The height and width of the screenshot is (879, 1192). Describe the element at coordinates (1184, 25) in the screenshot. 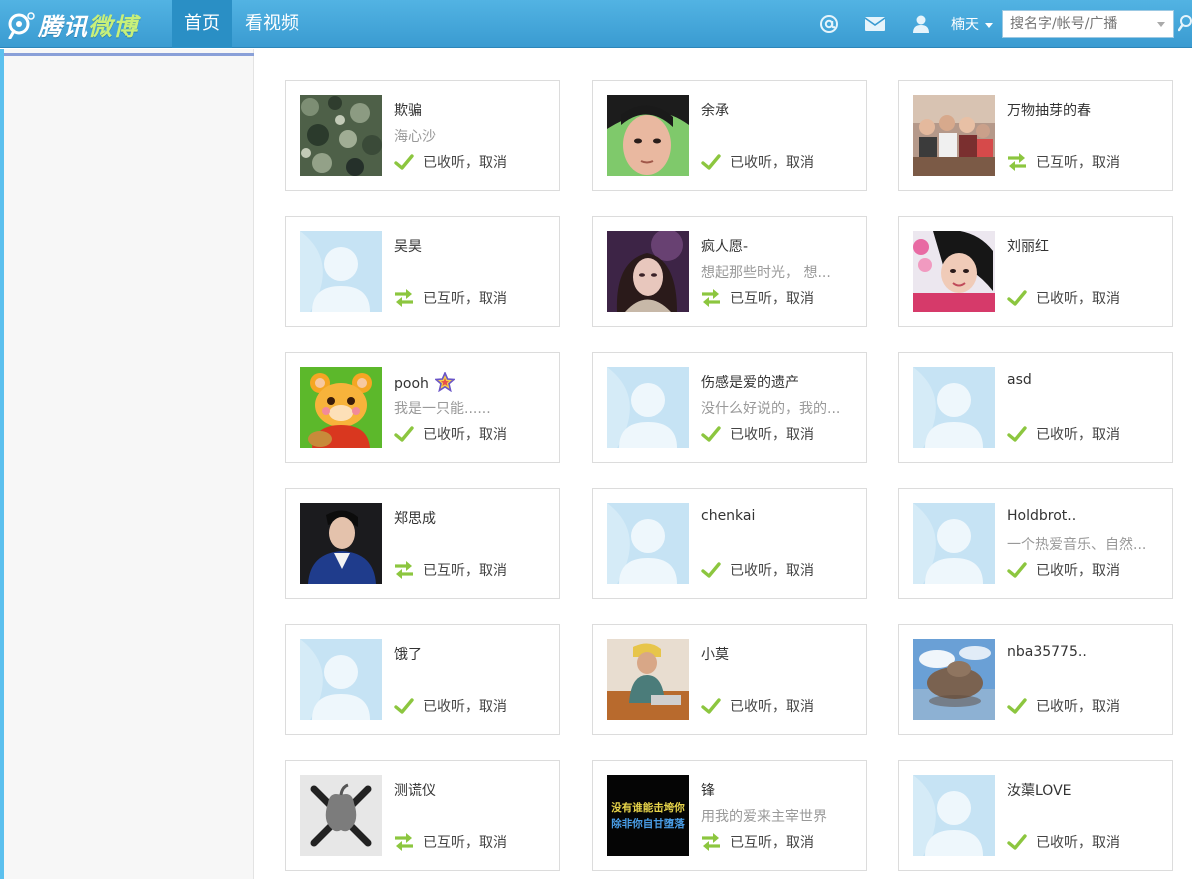

I see `search-icon` at that location.